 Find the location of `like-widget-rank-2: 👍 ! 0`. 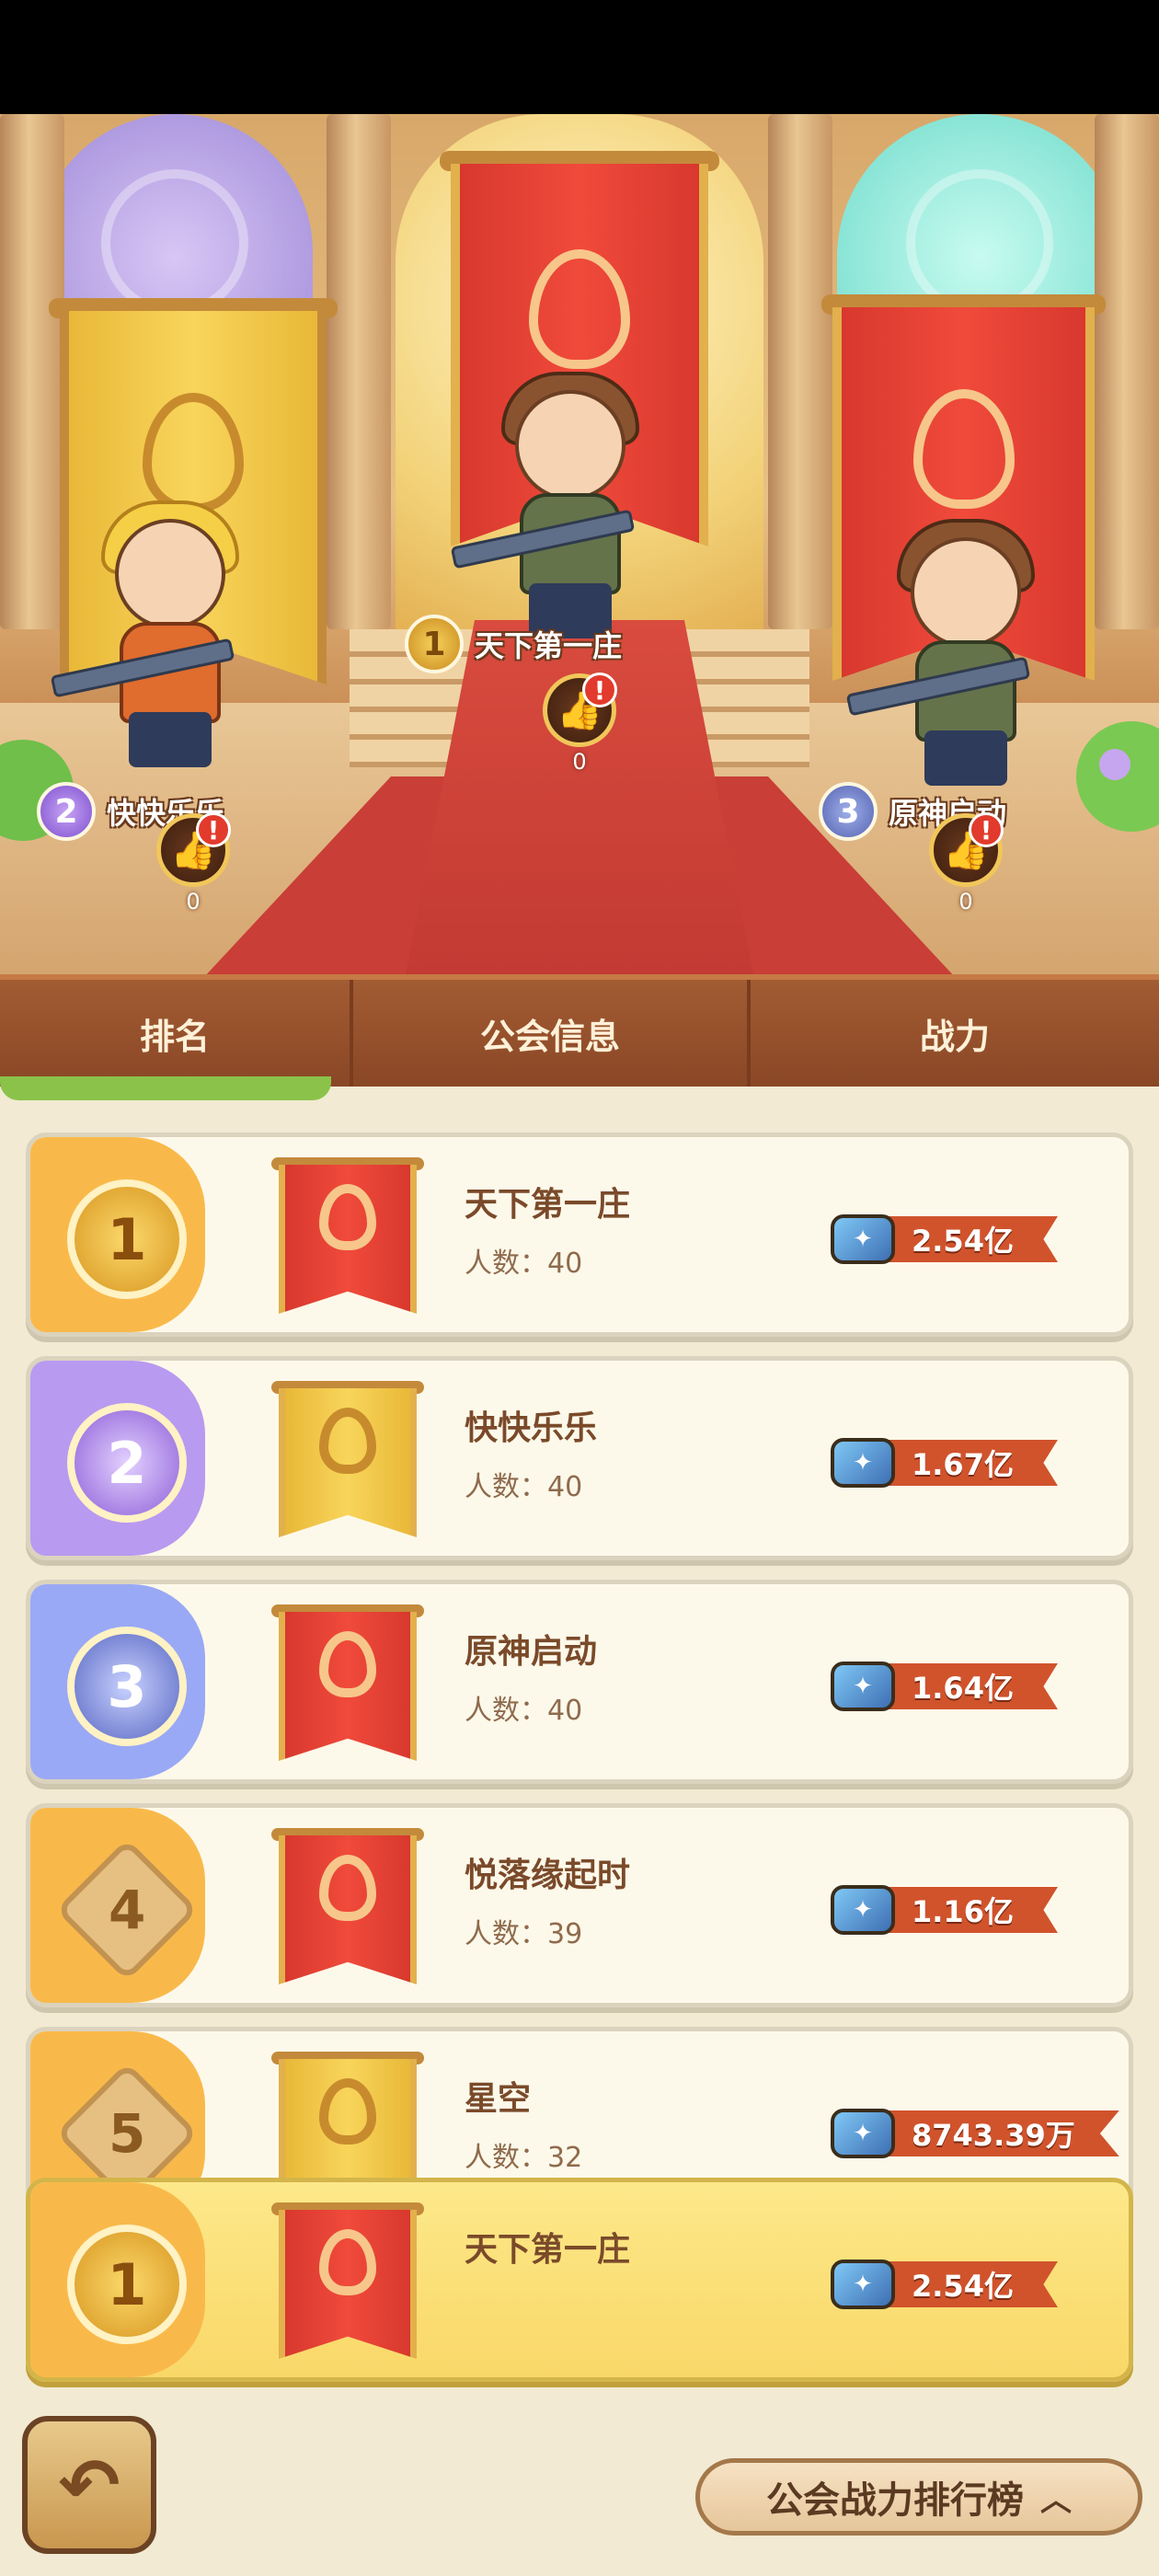

like-widget-rank-2: 👍 ! 0 is located at coordinates (193, 863).